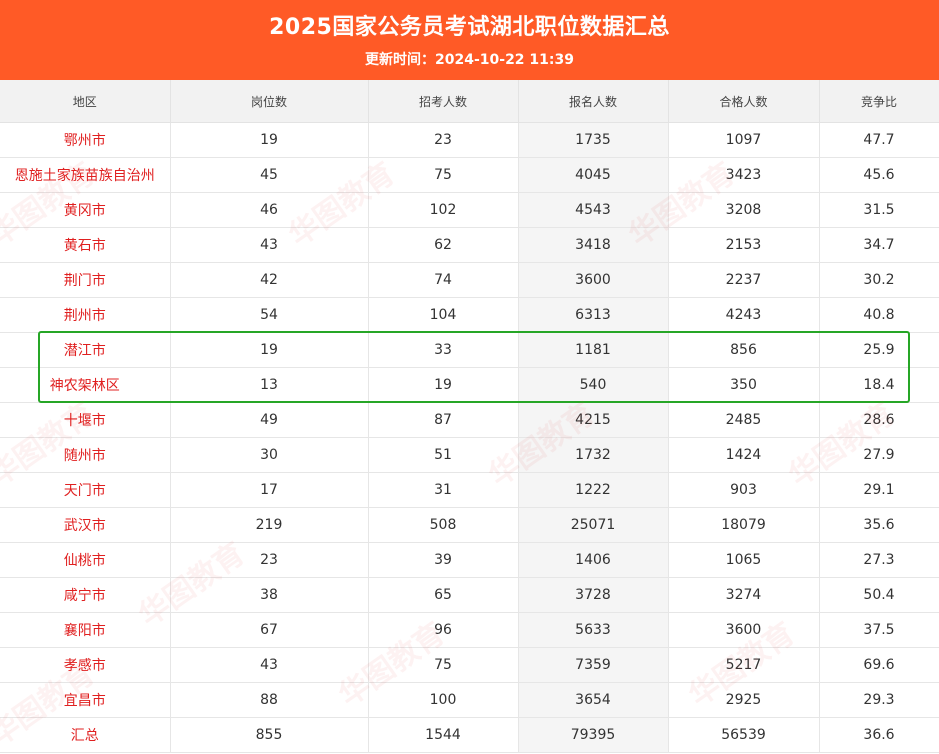 This screenshot has height=754, width=939. Describe the element at coordinates (85, 175) in the screenshot. I see `cell-region: 恩施土家族苗族自治州` at that location.